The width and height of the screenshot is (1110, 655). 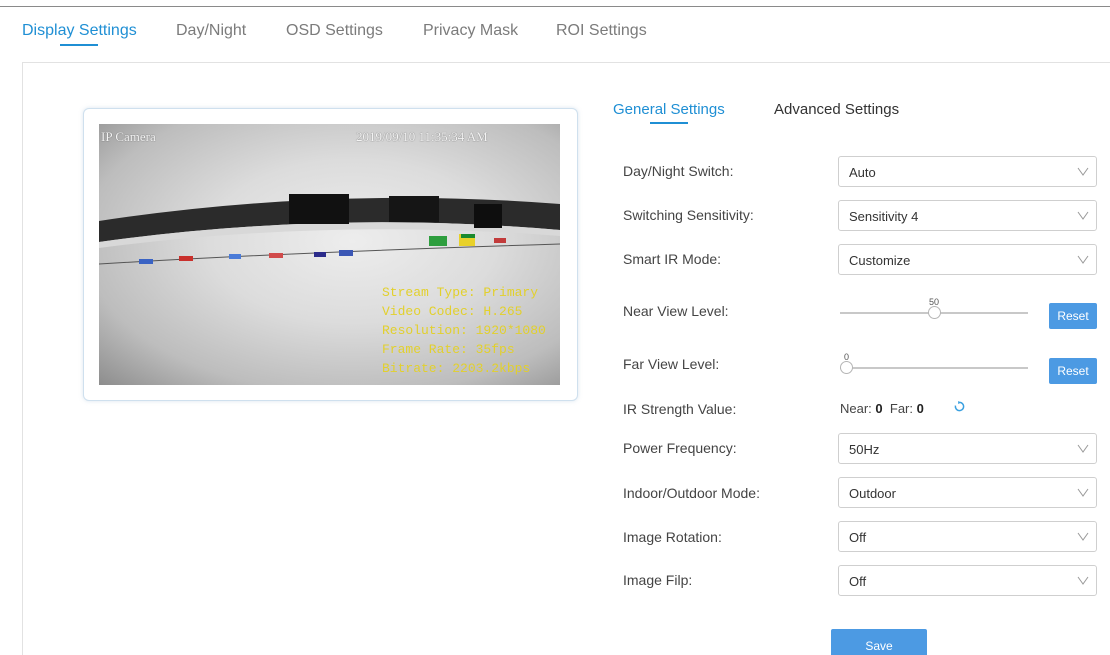 I want to click on osd-timestamp: 2019/09/10 11:35:34 AM, so click(x=422, y=136).